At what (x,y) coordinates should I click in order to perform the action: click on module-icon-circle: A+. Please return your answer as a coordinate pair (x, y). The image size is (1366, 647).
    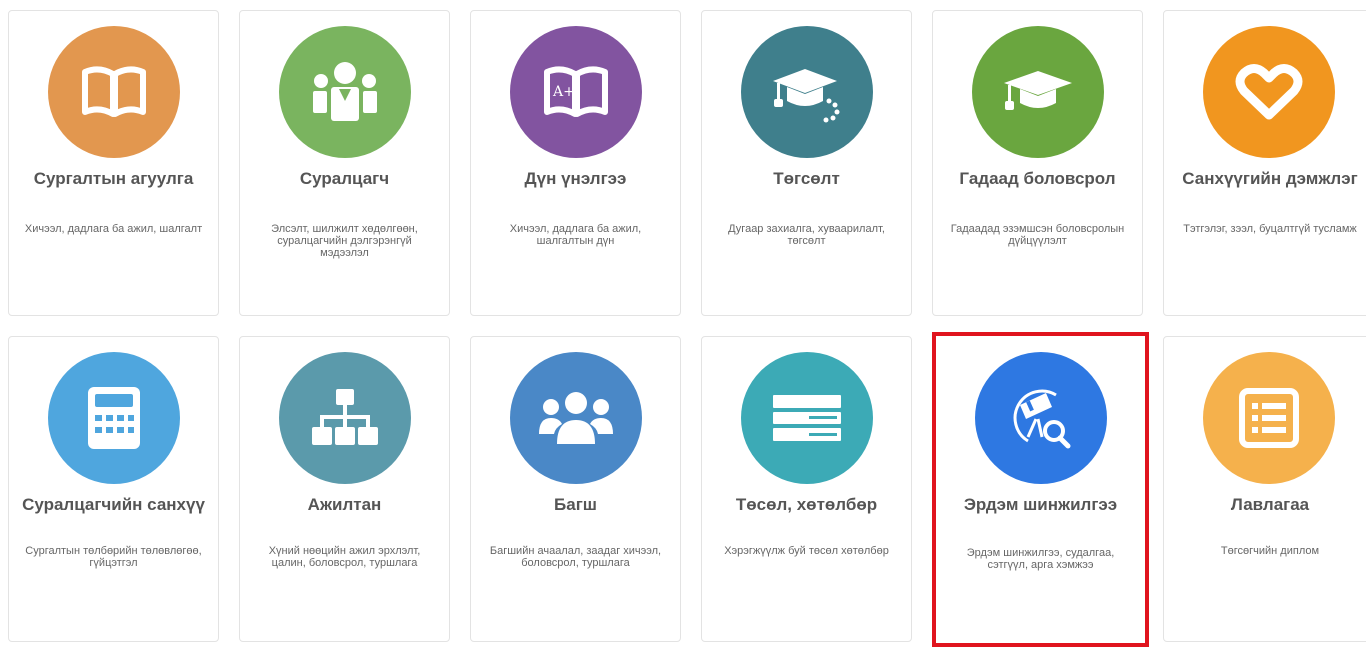
    Looking at the image, I should click on (575, 92).